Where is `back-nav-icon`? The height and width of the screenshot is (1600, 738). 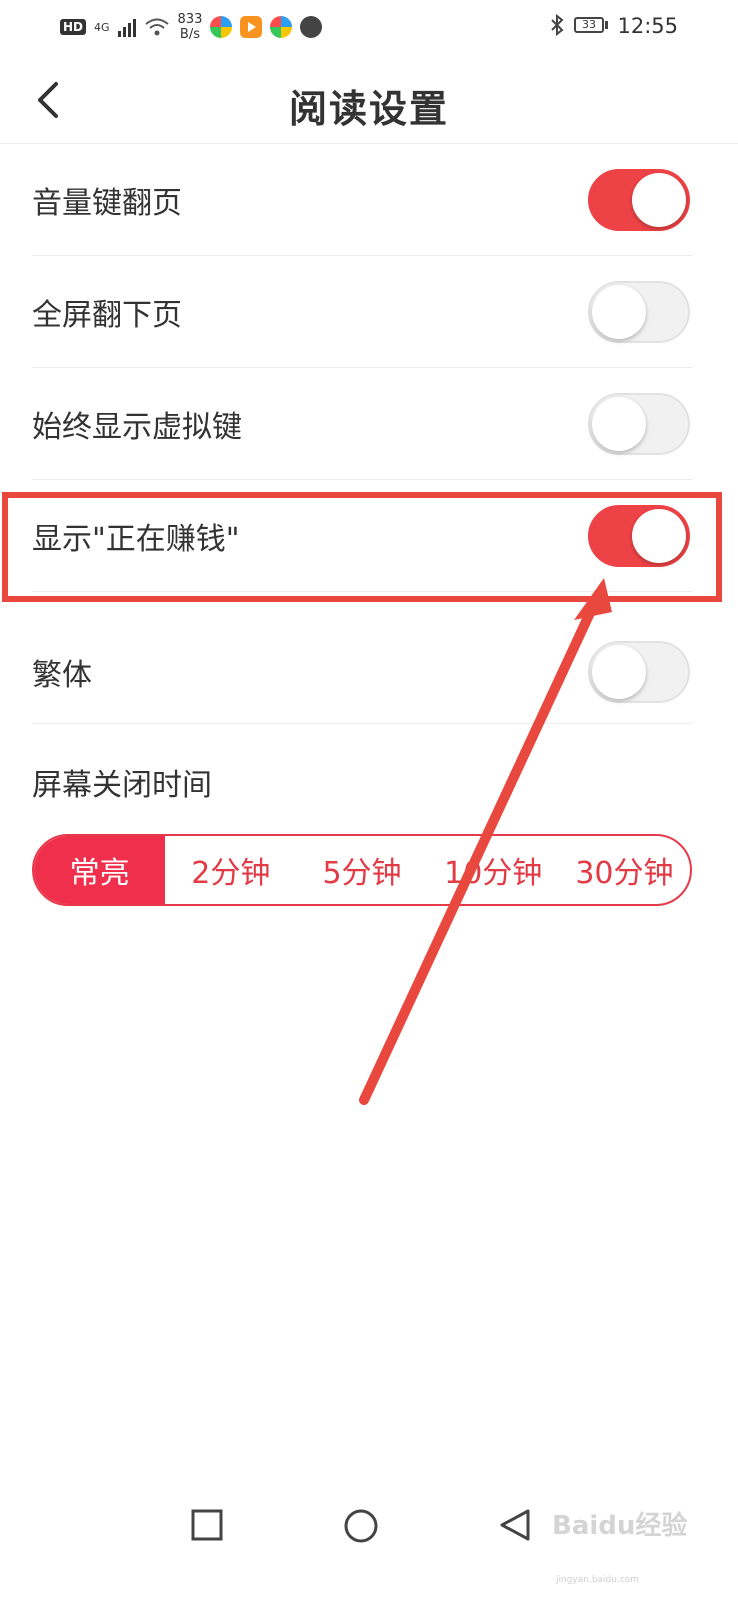
back-nav-icon is located at coordinates (515, 1525).